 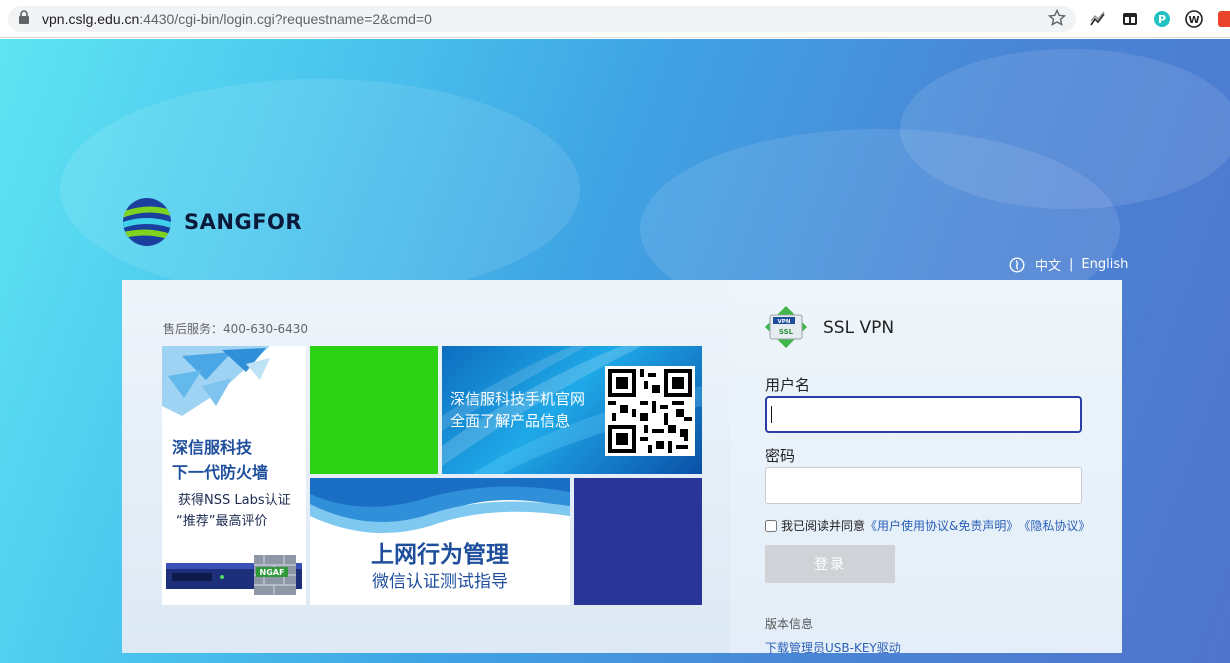 I want to click on mobile-title-1: 深信服科技手机官网, so click(x=518, y=399).